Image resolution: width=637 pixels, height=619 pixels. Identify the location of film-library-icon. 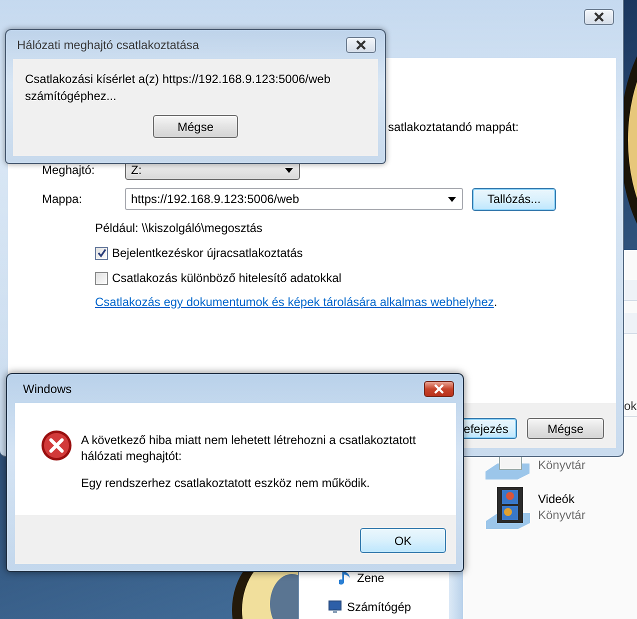
(508, 508).